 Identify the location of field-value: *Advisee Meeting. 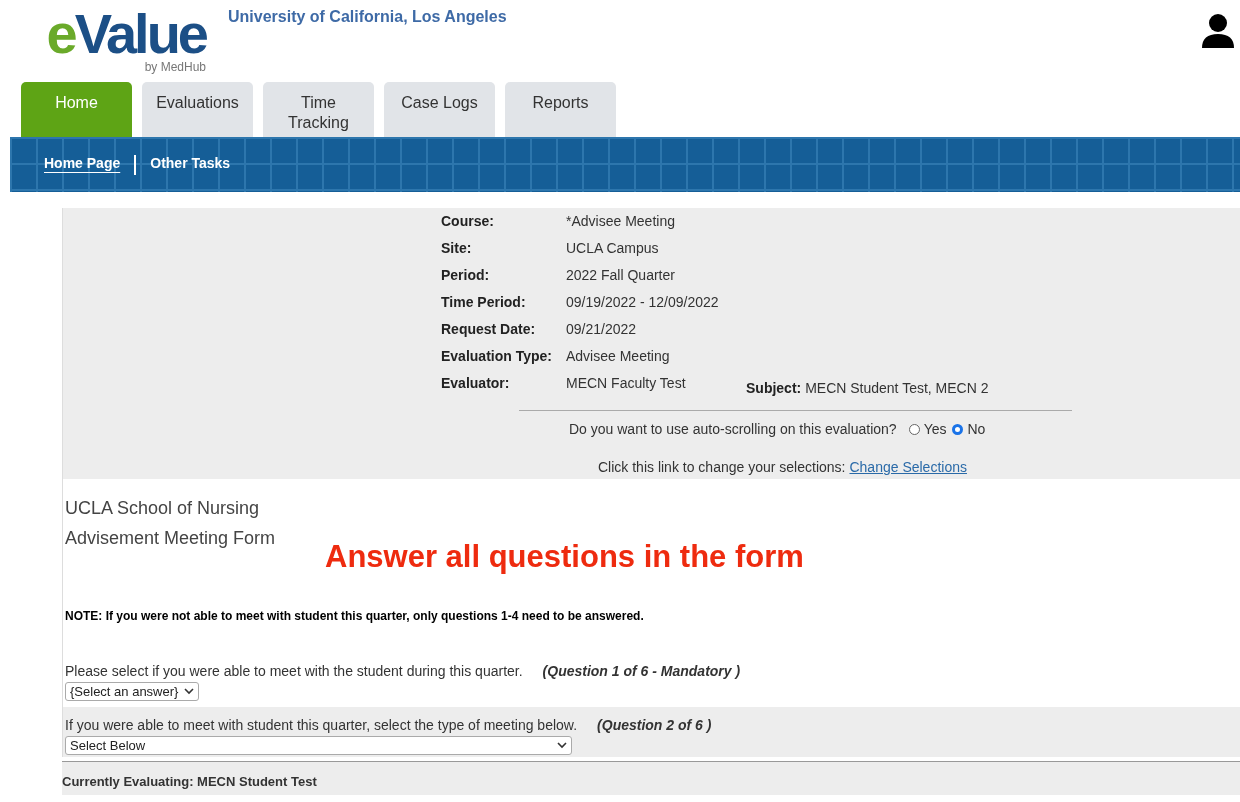
(621, 222).